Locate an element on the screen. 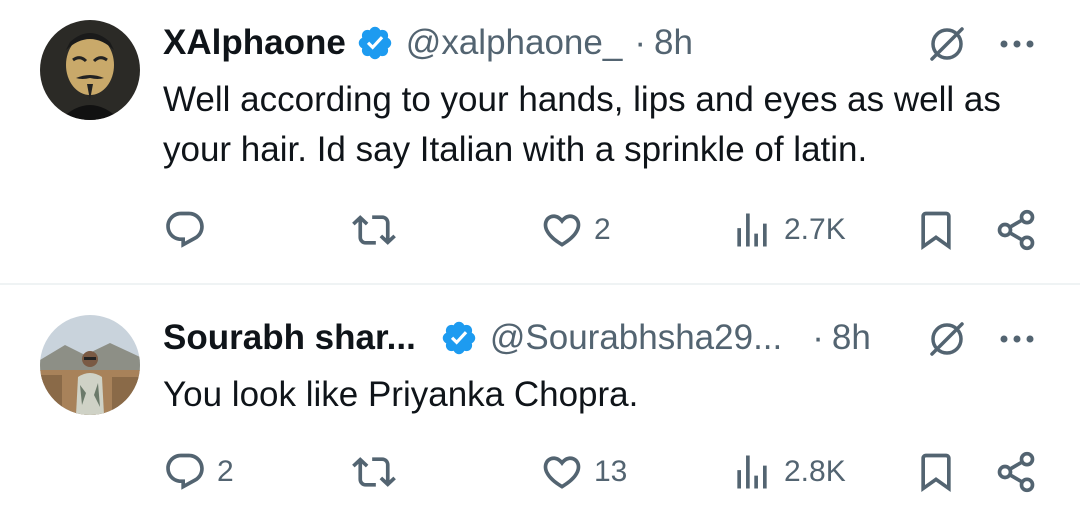  views-button: 2.7K is located at coordinates (788, 230).